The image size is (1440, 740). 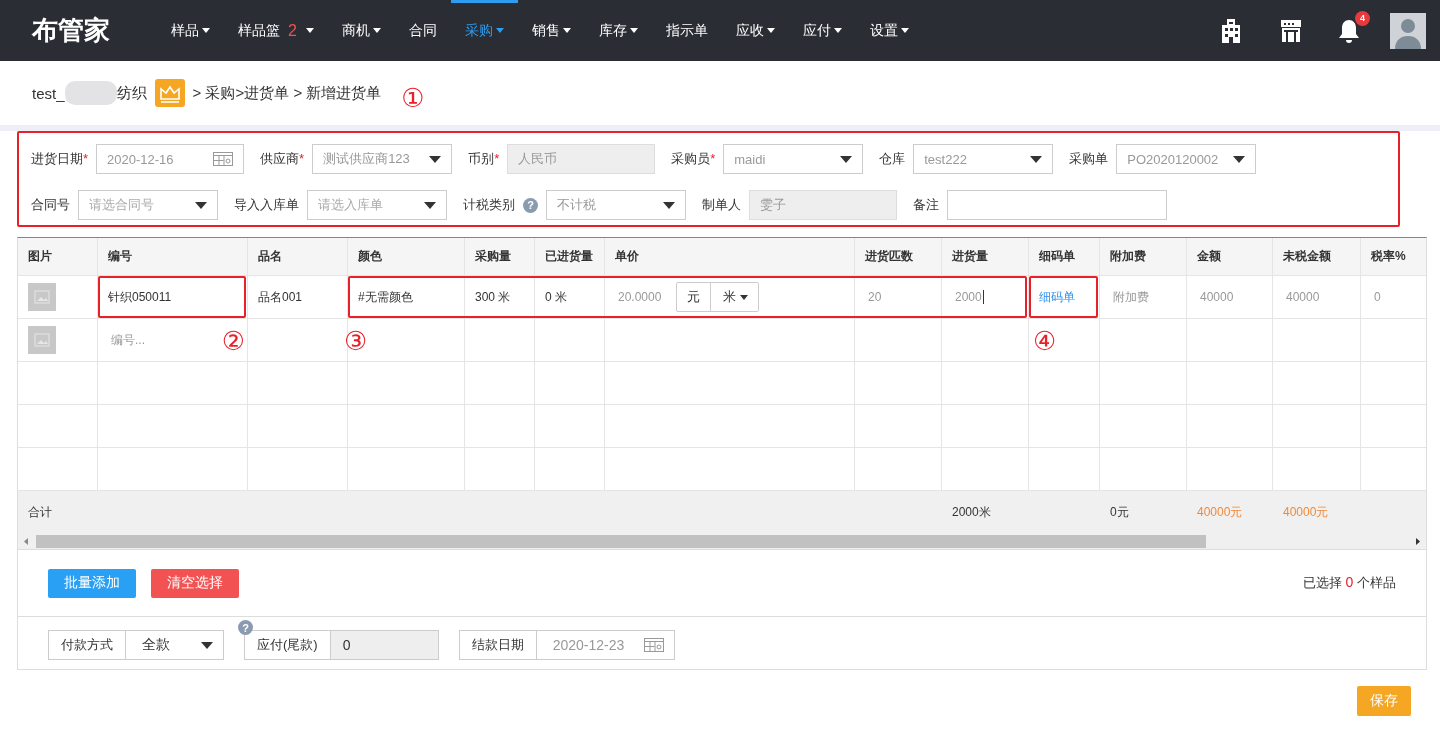 What do you see at coordinates (605, 645) in the screenshot?
I see `date-field: 2020-12-23` at bounding box center [605, 645].